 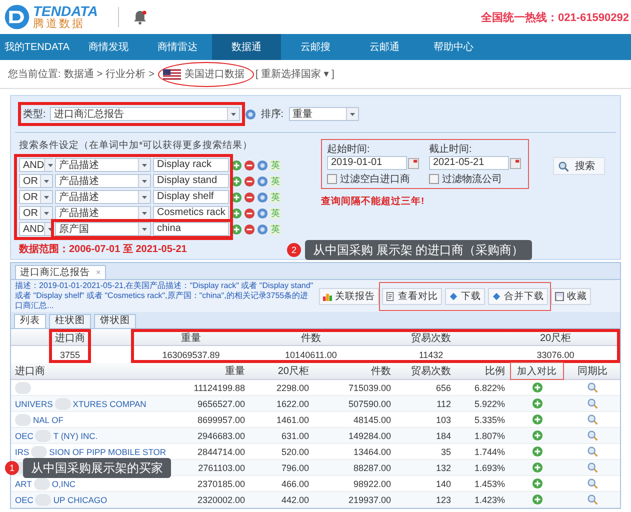 I want to click on nav-tab: 数据通, so click(x=246, y=47).